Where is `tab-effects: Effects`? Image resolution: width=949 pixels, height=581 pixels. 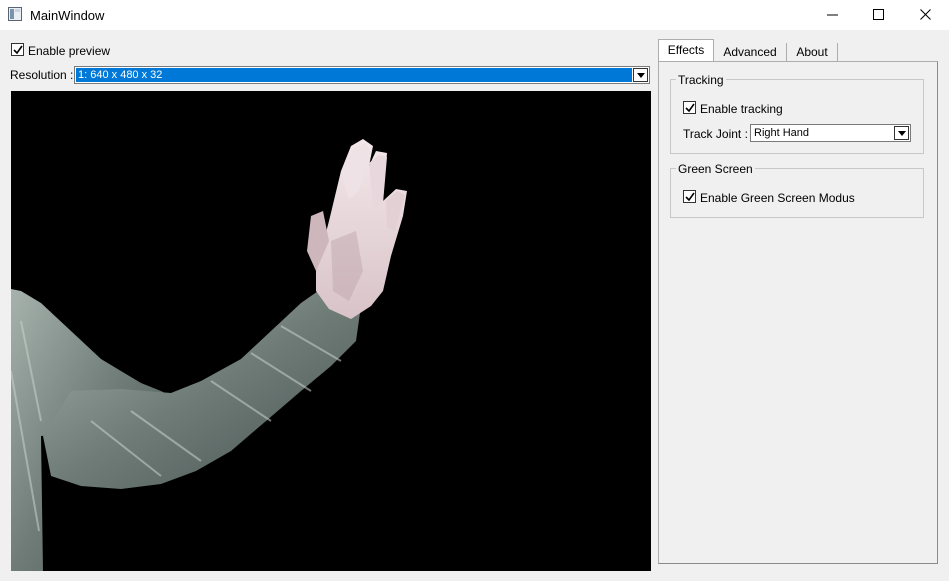 tab-effects: Effects is located at coordinates (686, 50).